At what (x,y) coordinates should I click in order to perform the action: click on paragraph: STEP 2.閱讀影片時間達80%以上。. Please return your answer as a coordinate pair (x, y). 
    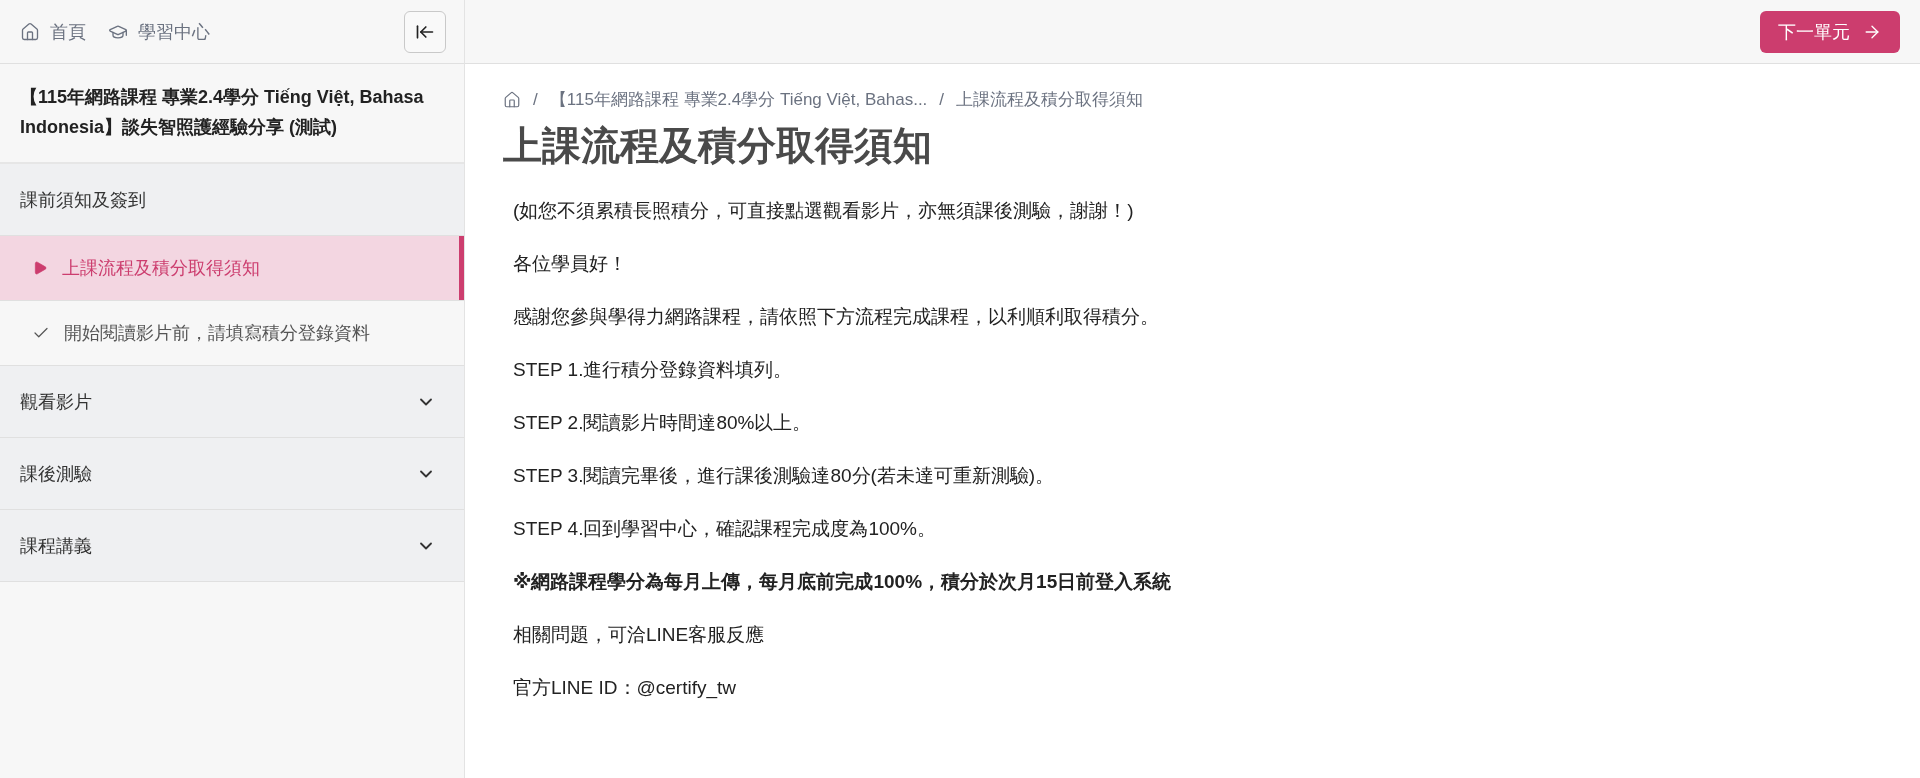
    Looking at the image, I should click on (663, 423).